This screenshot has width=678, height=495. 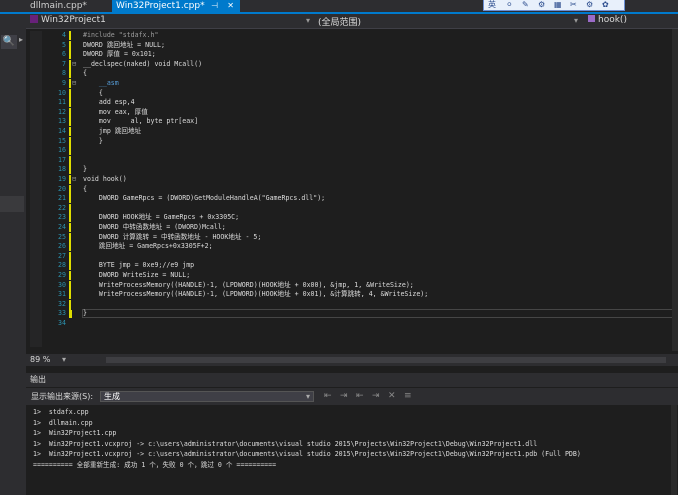 I want to click on code-line: 20 {, so click(x=351, y=189).